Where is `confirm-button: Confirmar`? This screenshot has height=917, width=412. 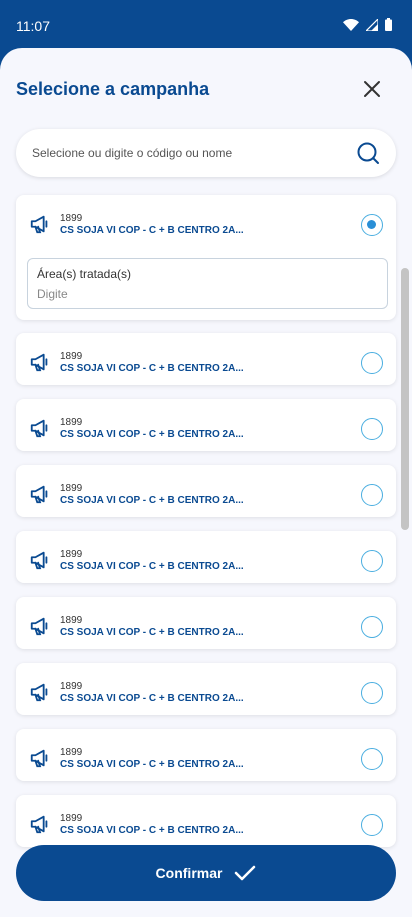
confirm-button: Confirmar is located at coordinates (206, 873).